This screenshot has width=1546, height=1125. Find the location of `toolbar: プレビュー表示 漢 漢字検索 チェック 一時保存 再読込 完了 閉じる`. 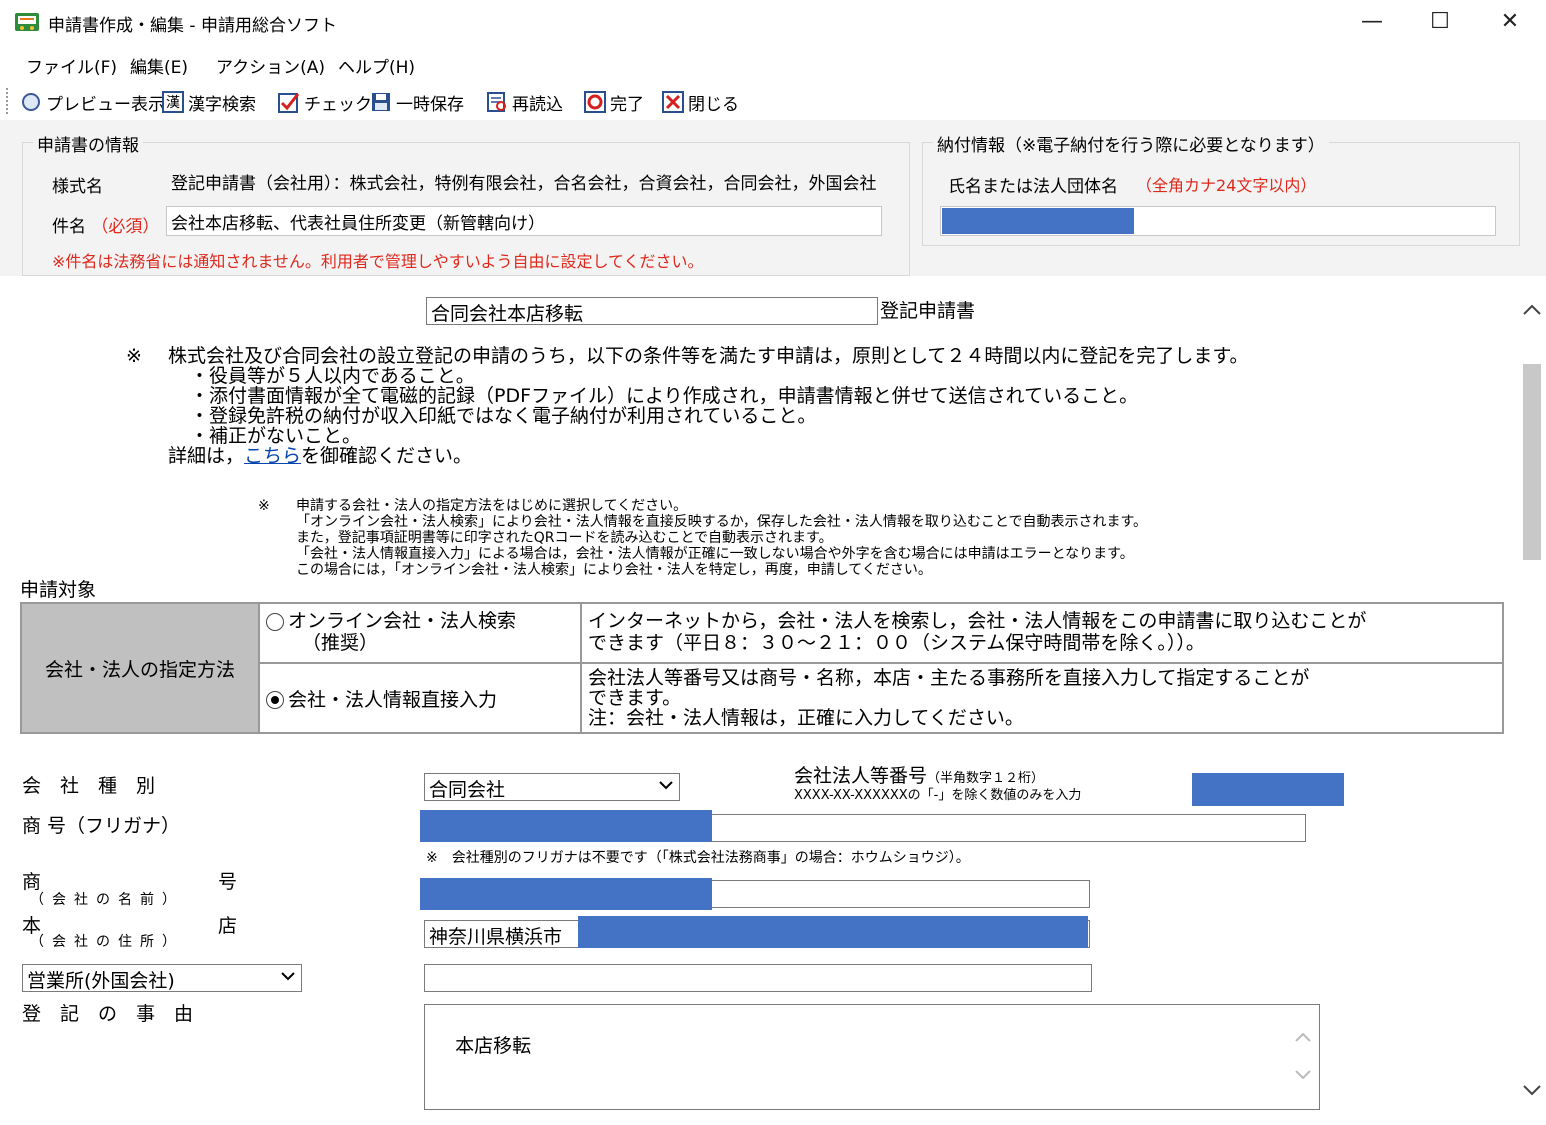

toolbar: プレビュー表示 漢 漢字検索 チェック 一時保存 再読込 完了 閉じる is located at coordinates (773, 101).